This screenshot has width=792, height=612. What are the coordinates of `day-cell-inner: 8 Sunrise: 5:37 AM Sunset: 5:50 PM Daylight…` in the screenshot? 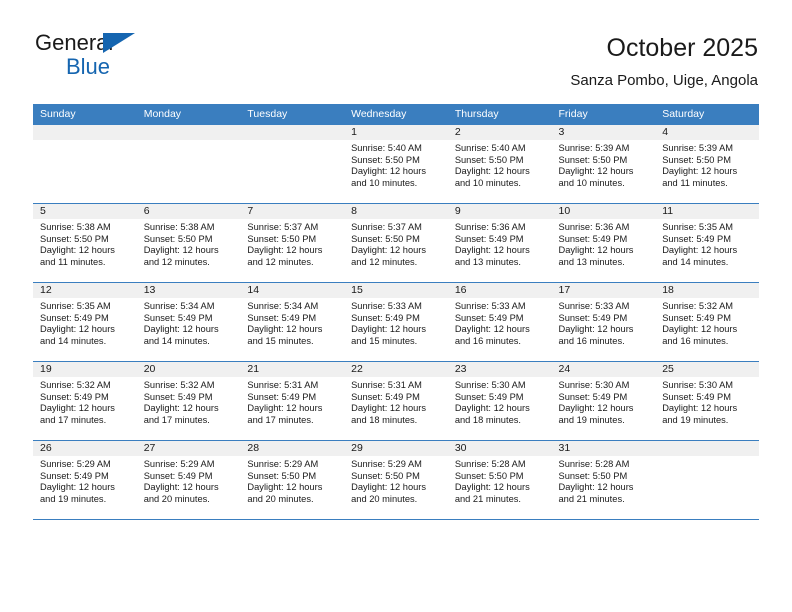 It's located at (396, 243).